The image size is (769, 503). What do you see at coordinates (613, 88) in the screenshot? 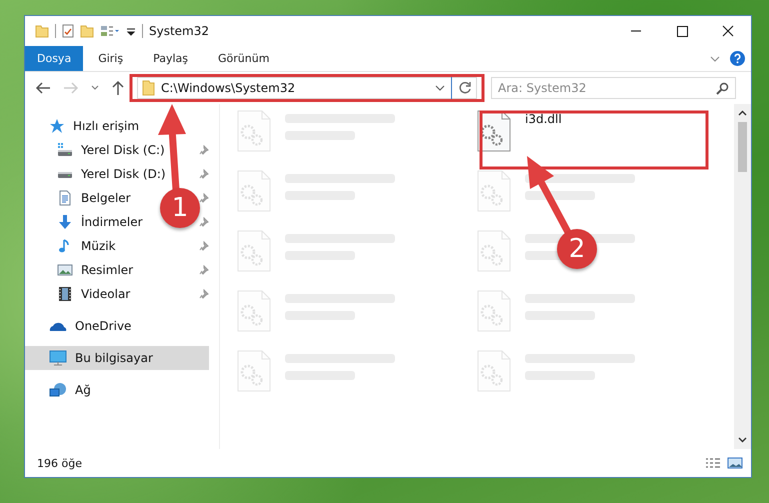
I see `search-field: Ara: System32` at bounding box center [613, 88].